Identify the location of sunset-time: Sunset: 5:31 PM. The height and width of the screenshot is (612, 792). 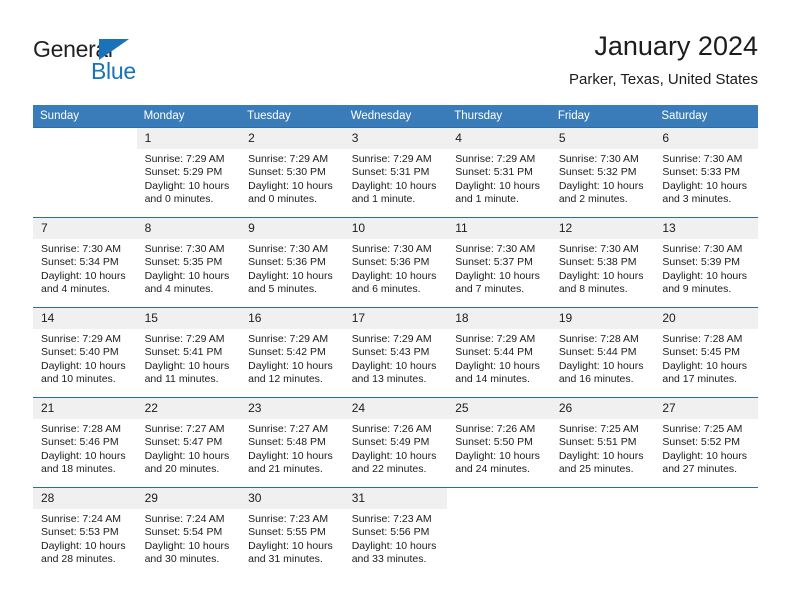
(494, 172).